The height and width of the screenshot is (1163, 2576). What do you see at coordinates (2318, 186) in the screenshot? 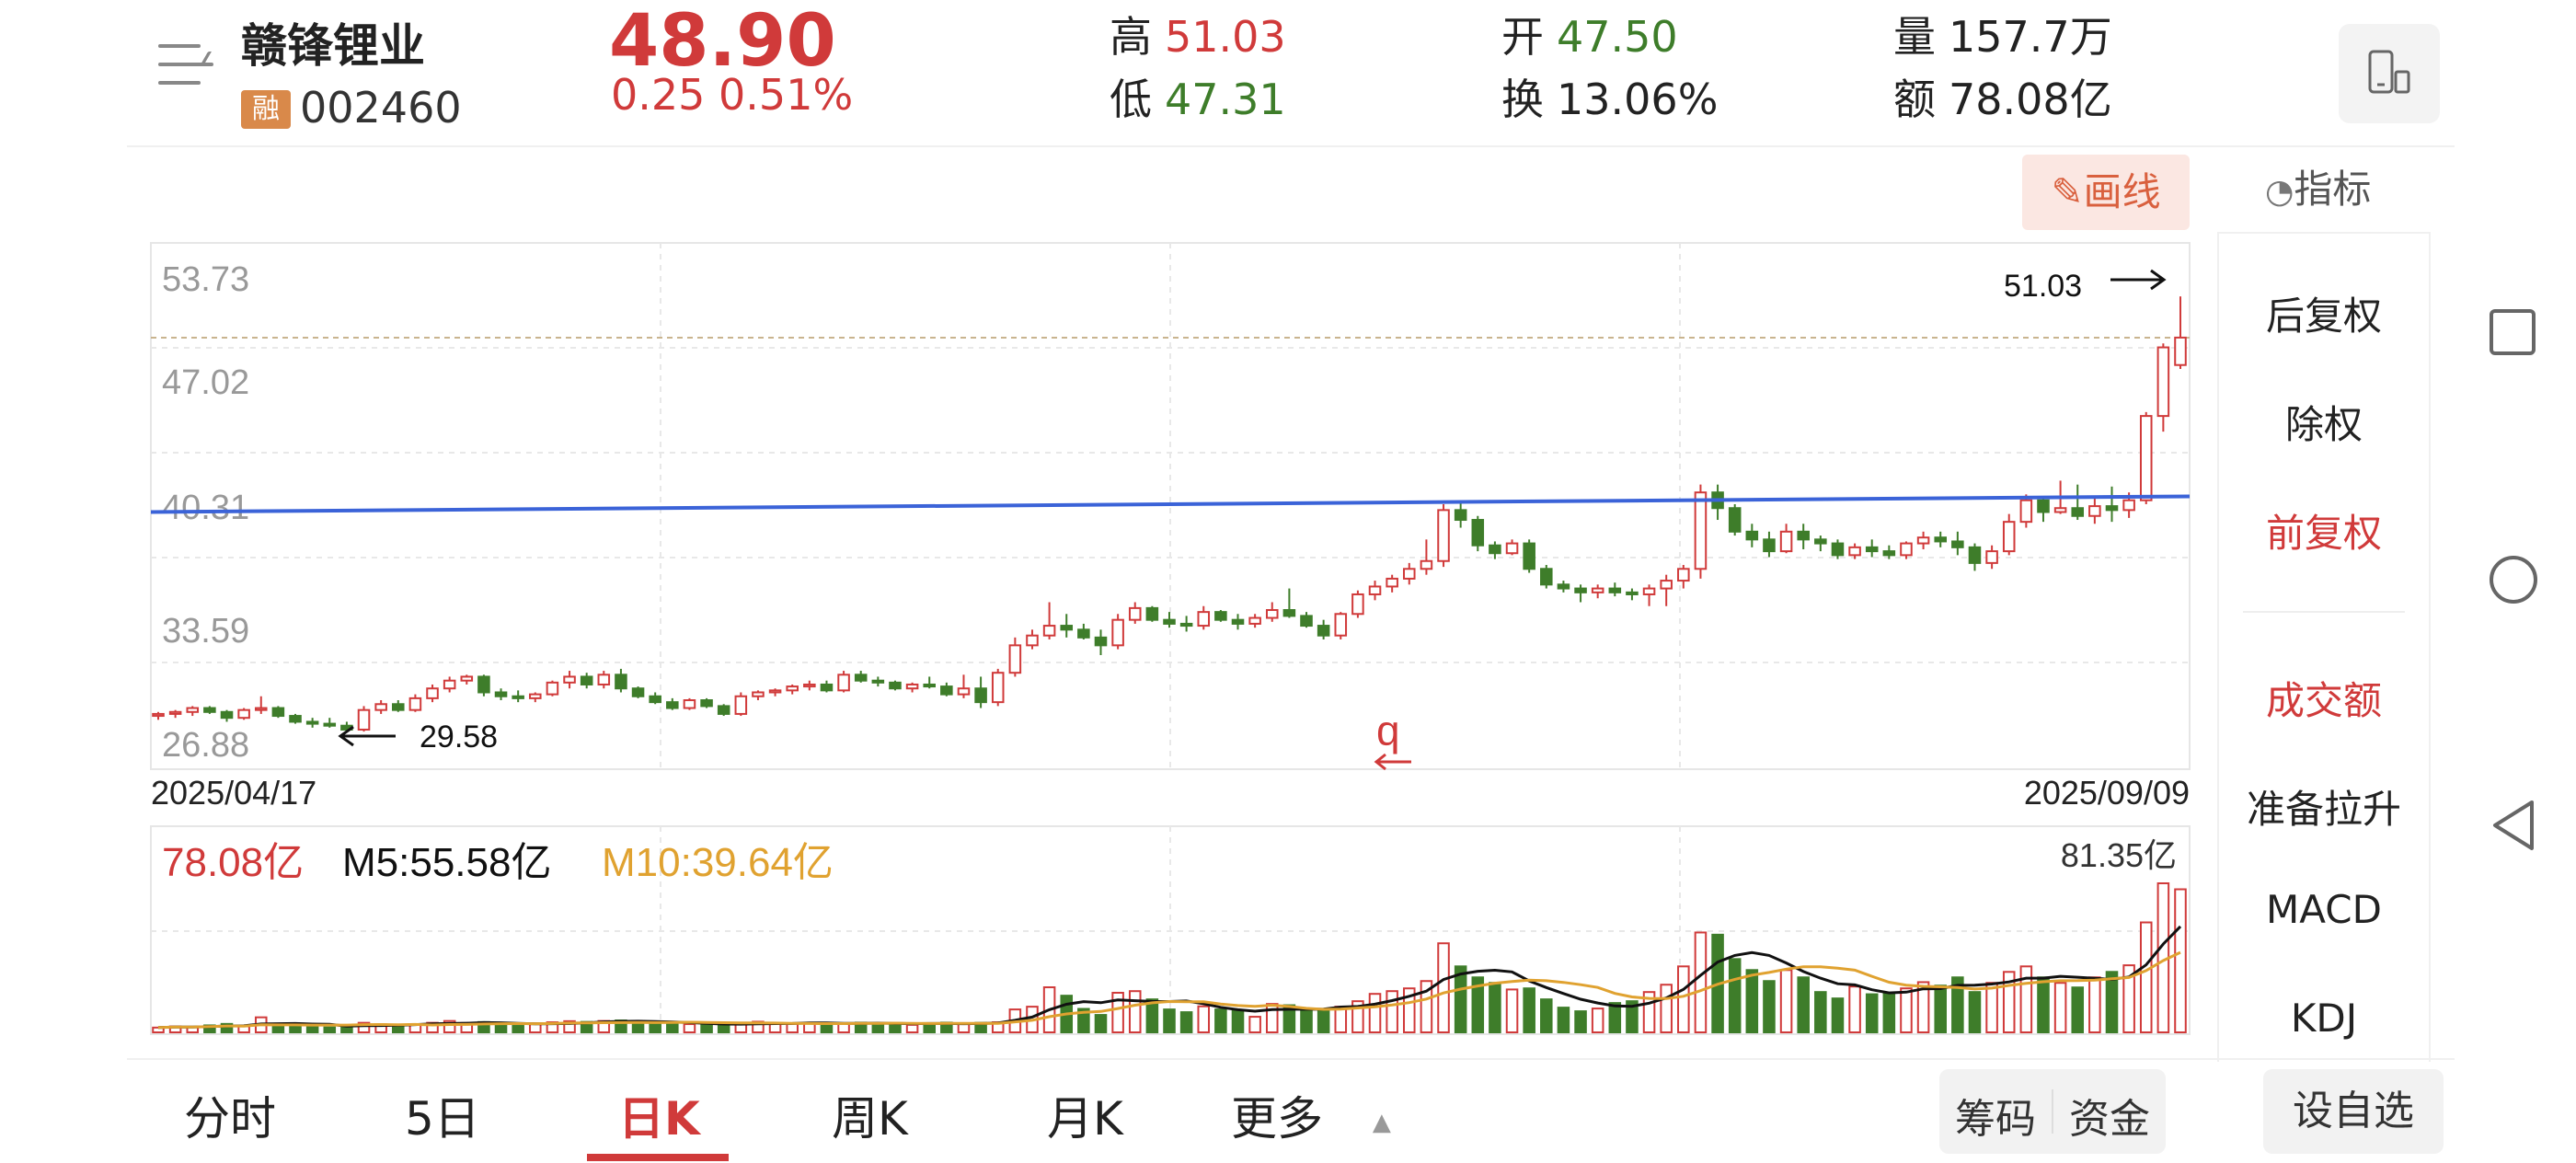
I see `indicator-button: ◔指标` at bounding box center [2318, 186].